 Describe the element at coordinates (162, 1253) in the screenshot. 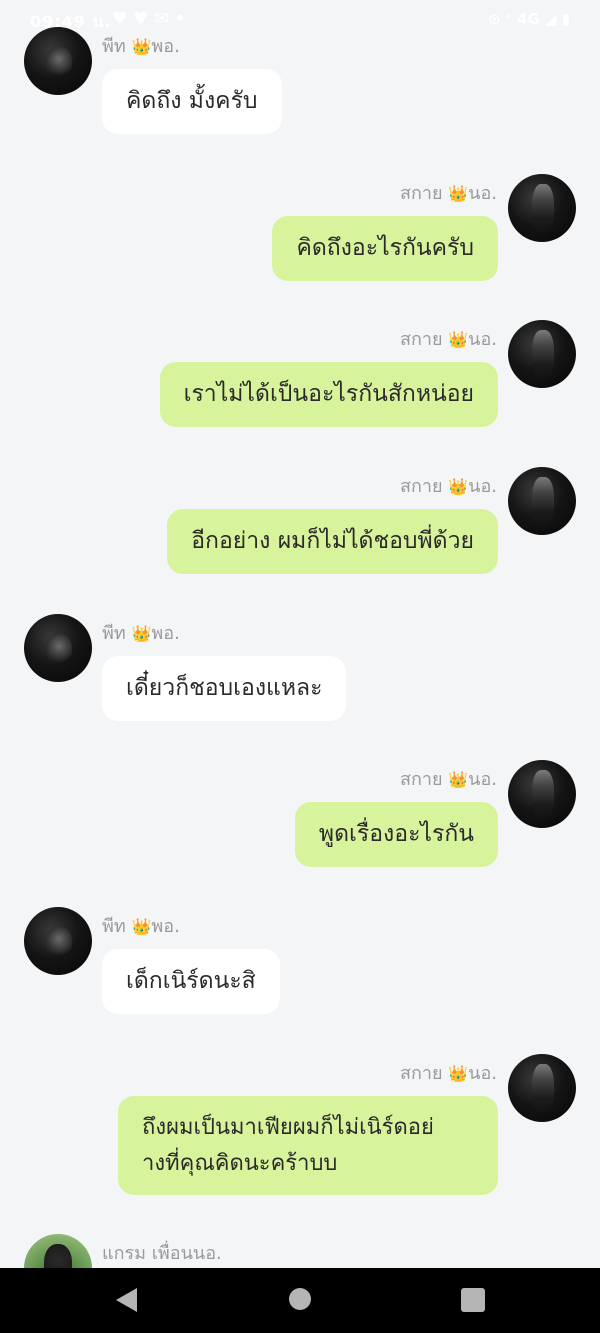

I see `sender-name: แกรม เพื่อนนอ.` at that location.